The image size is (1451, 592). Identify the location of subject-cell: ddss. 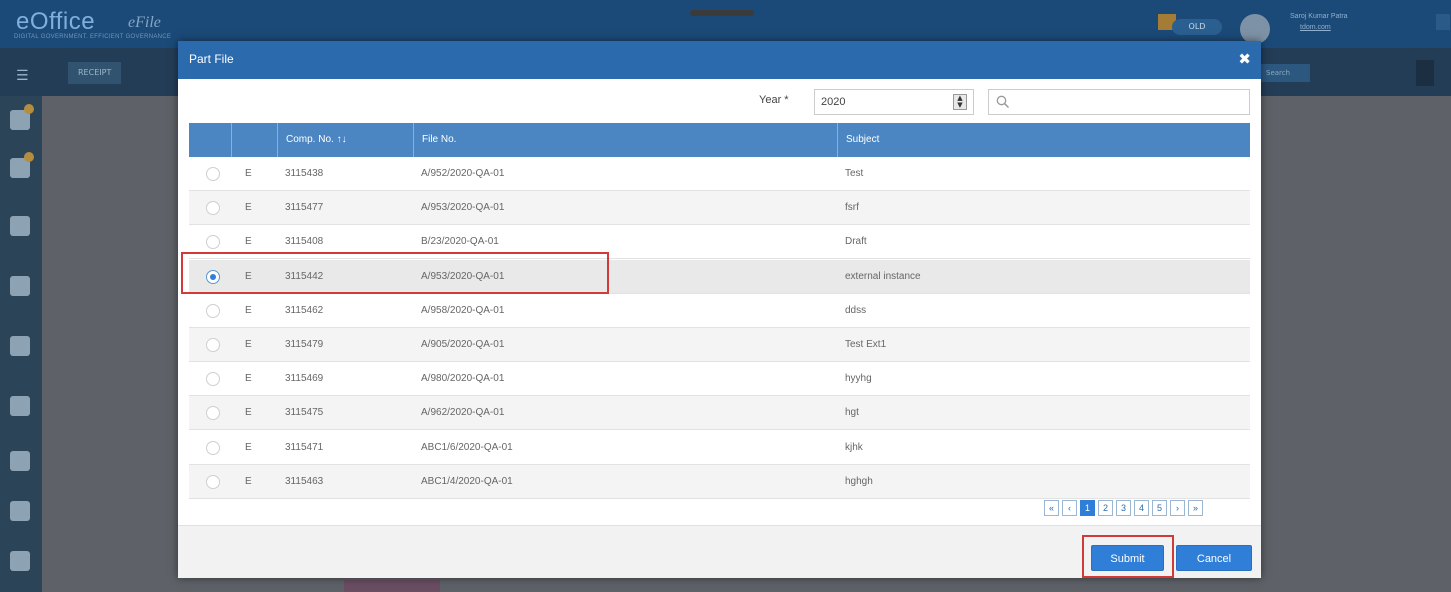
(856, 310).